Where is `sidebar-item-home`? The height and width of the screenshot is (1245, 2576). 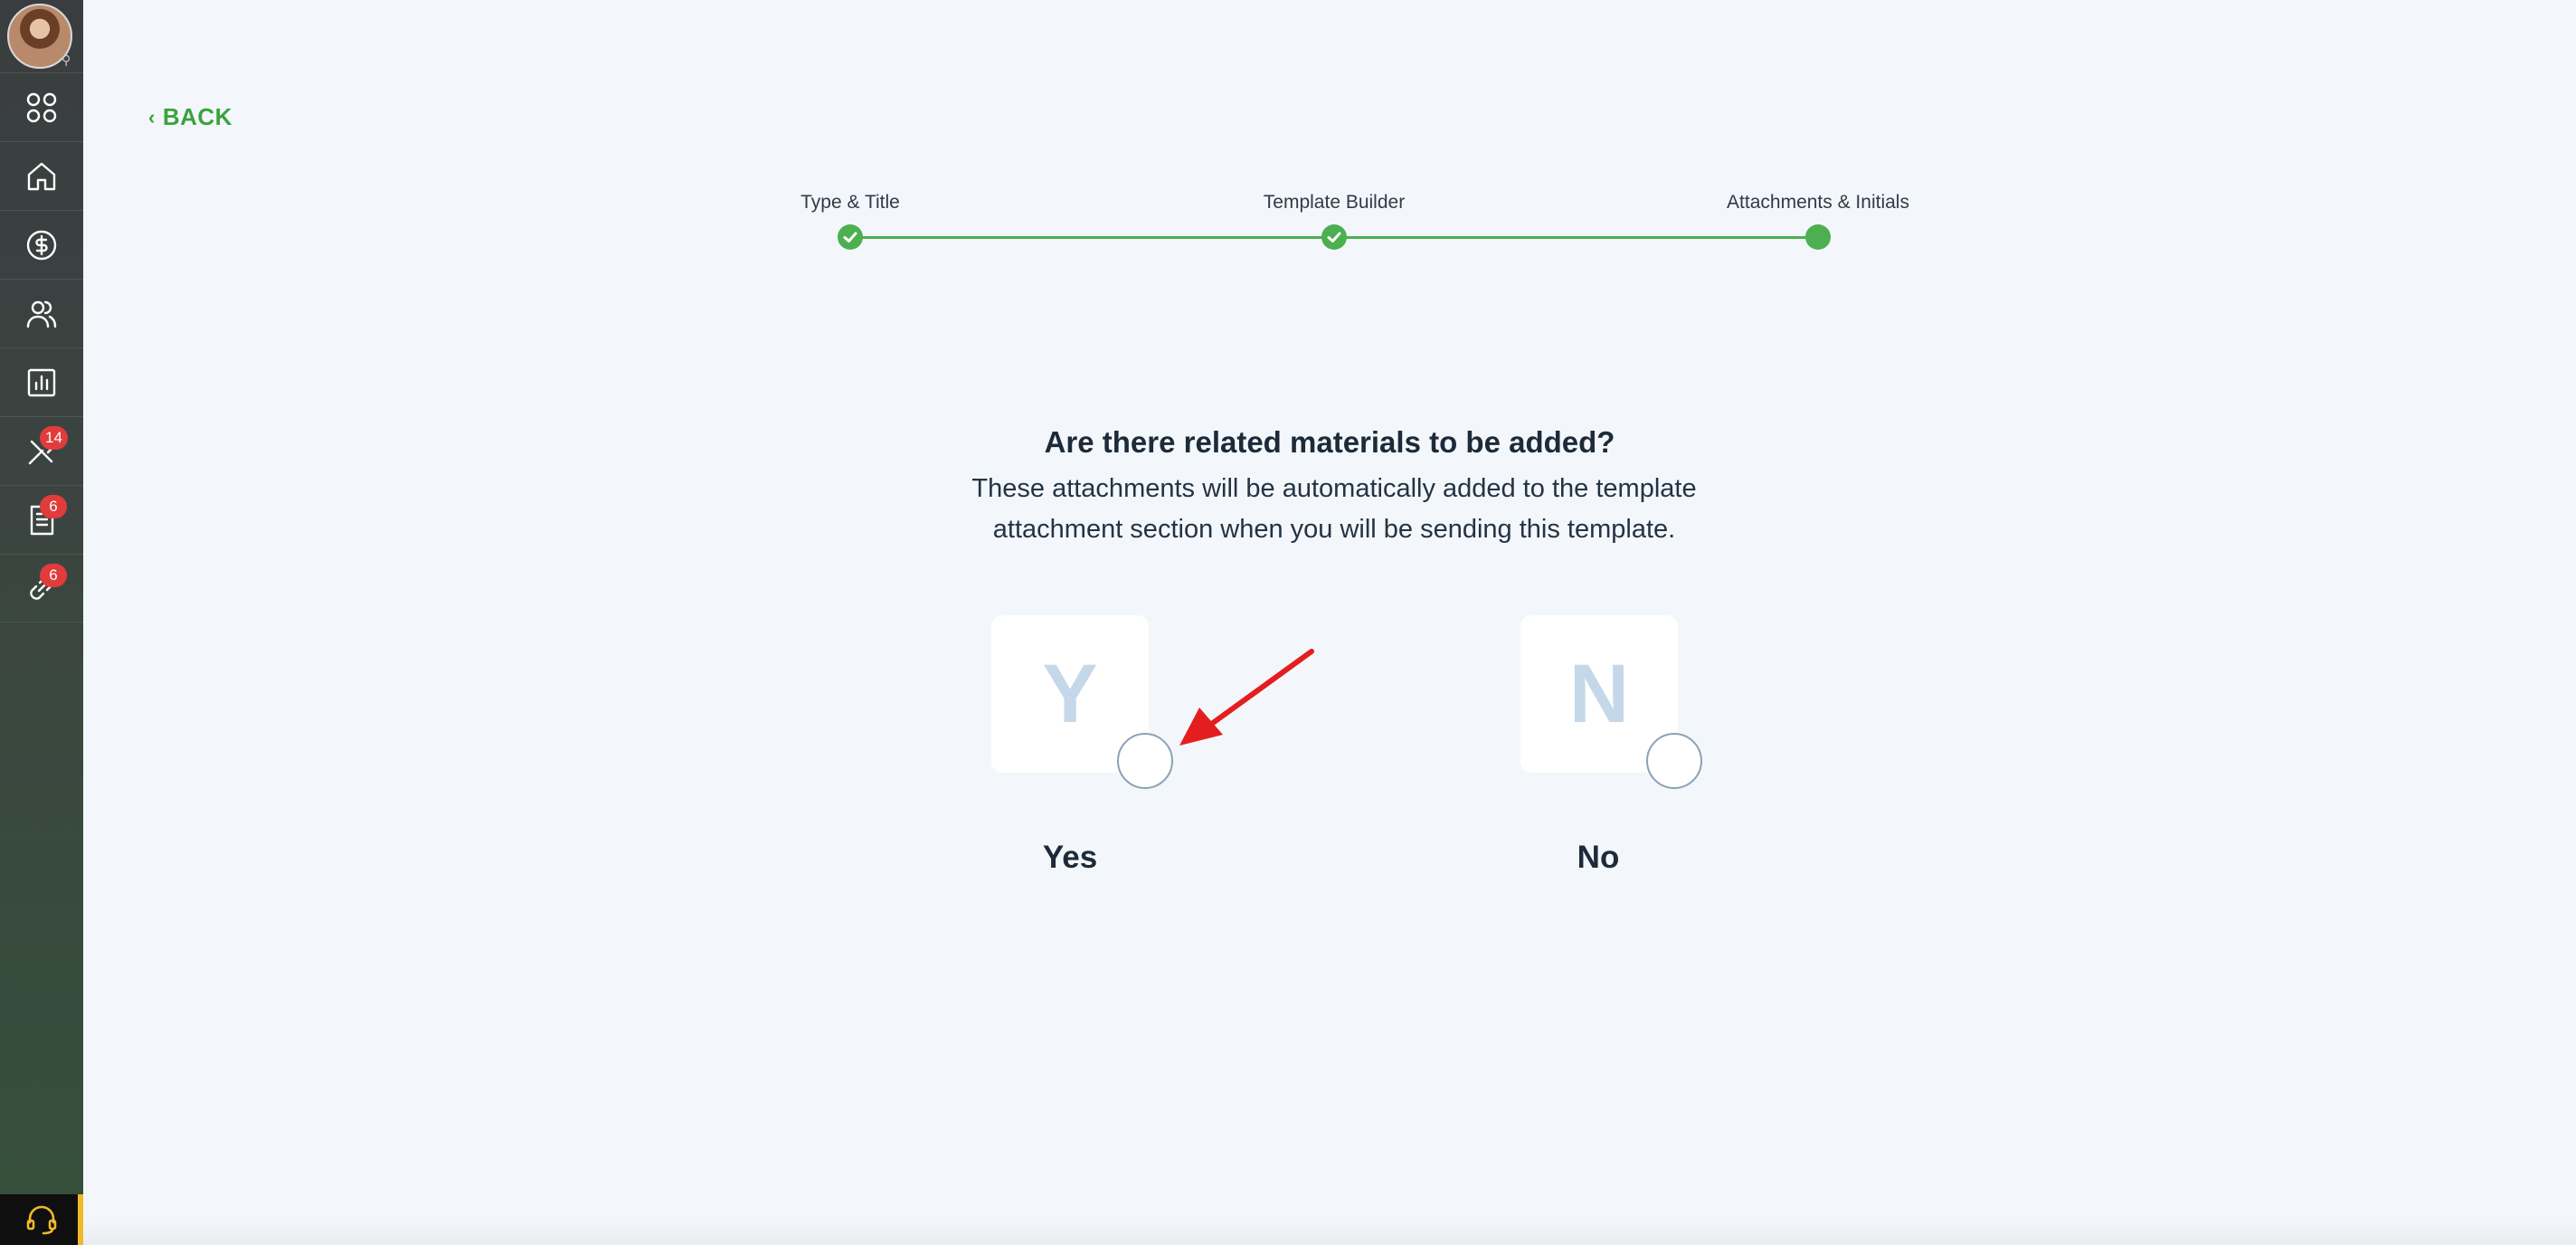 sidebar-item-home is located at coordinates (41, 175).